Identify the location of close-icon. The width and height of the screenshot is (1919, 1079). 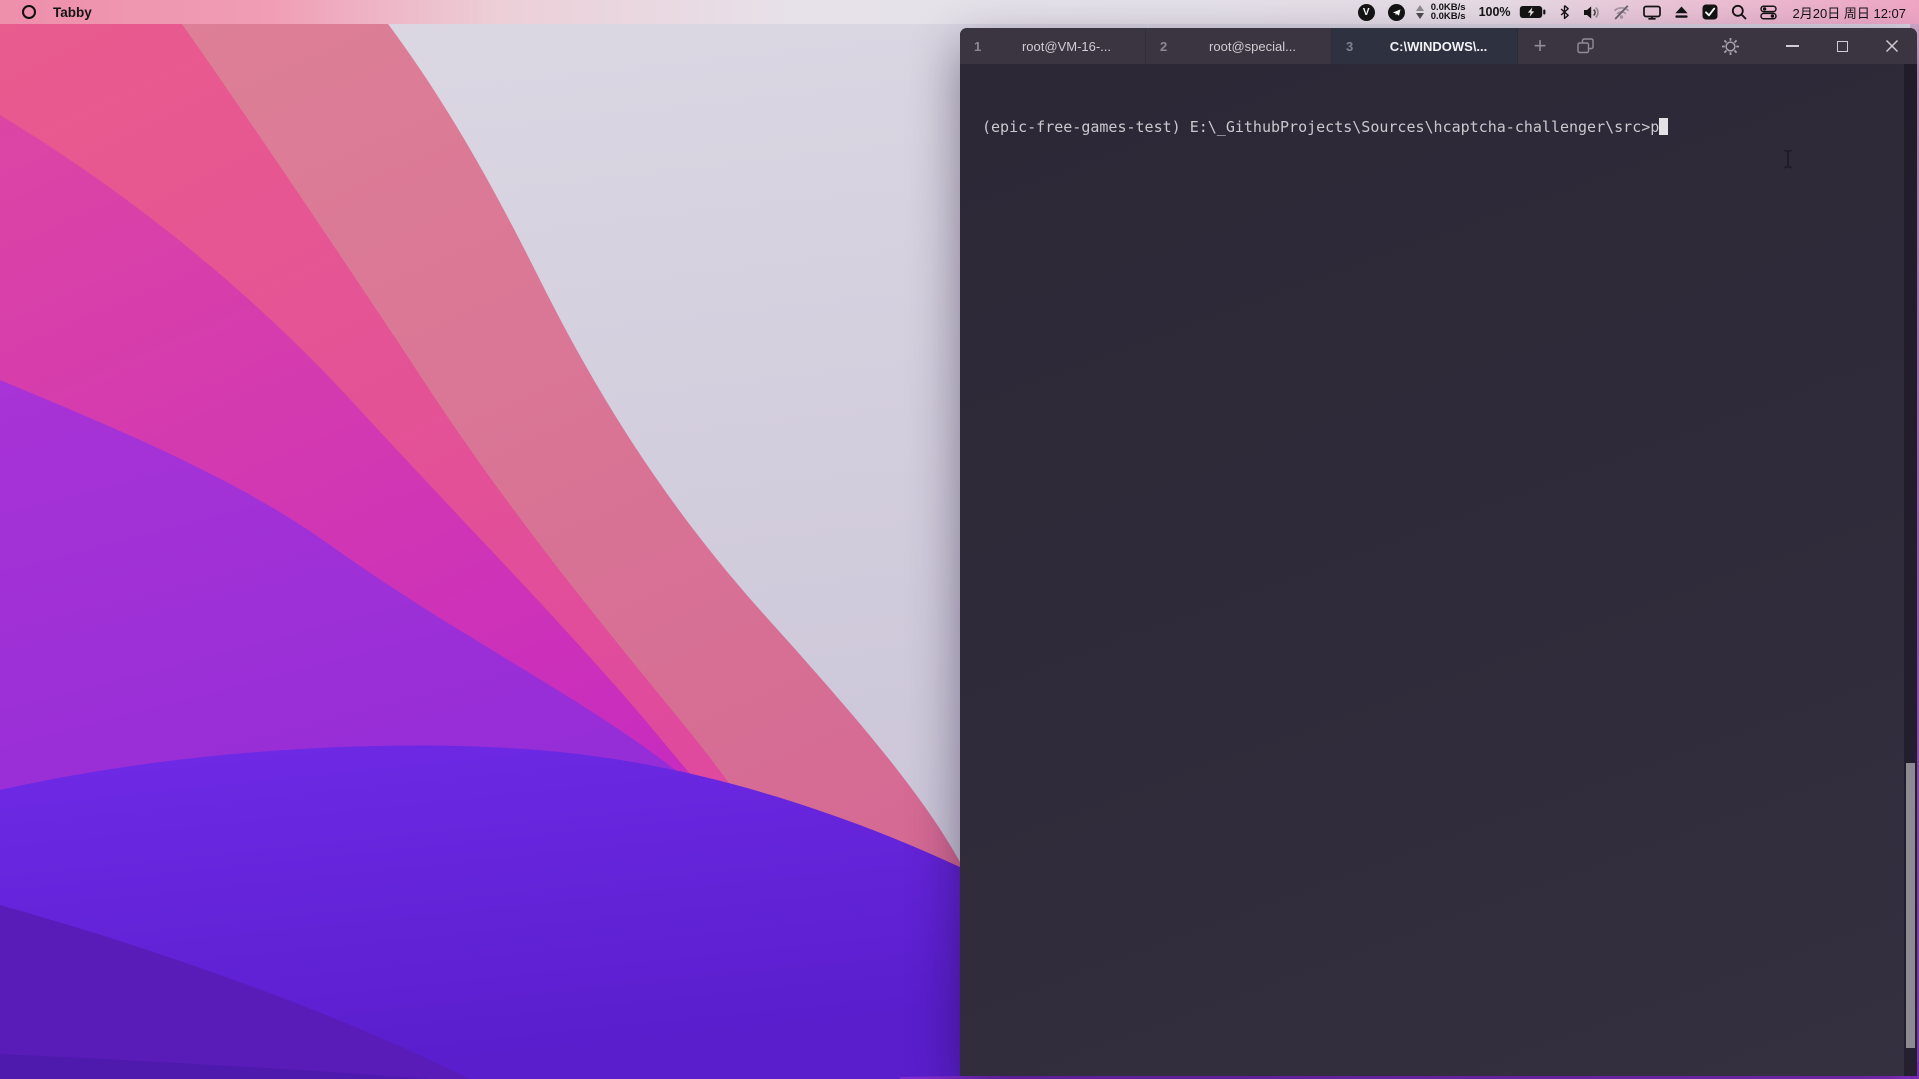
(1892, 46).